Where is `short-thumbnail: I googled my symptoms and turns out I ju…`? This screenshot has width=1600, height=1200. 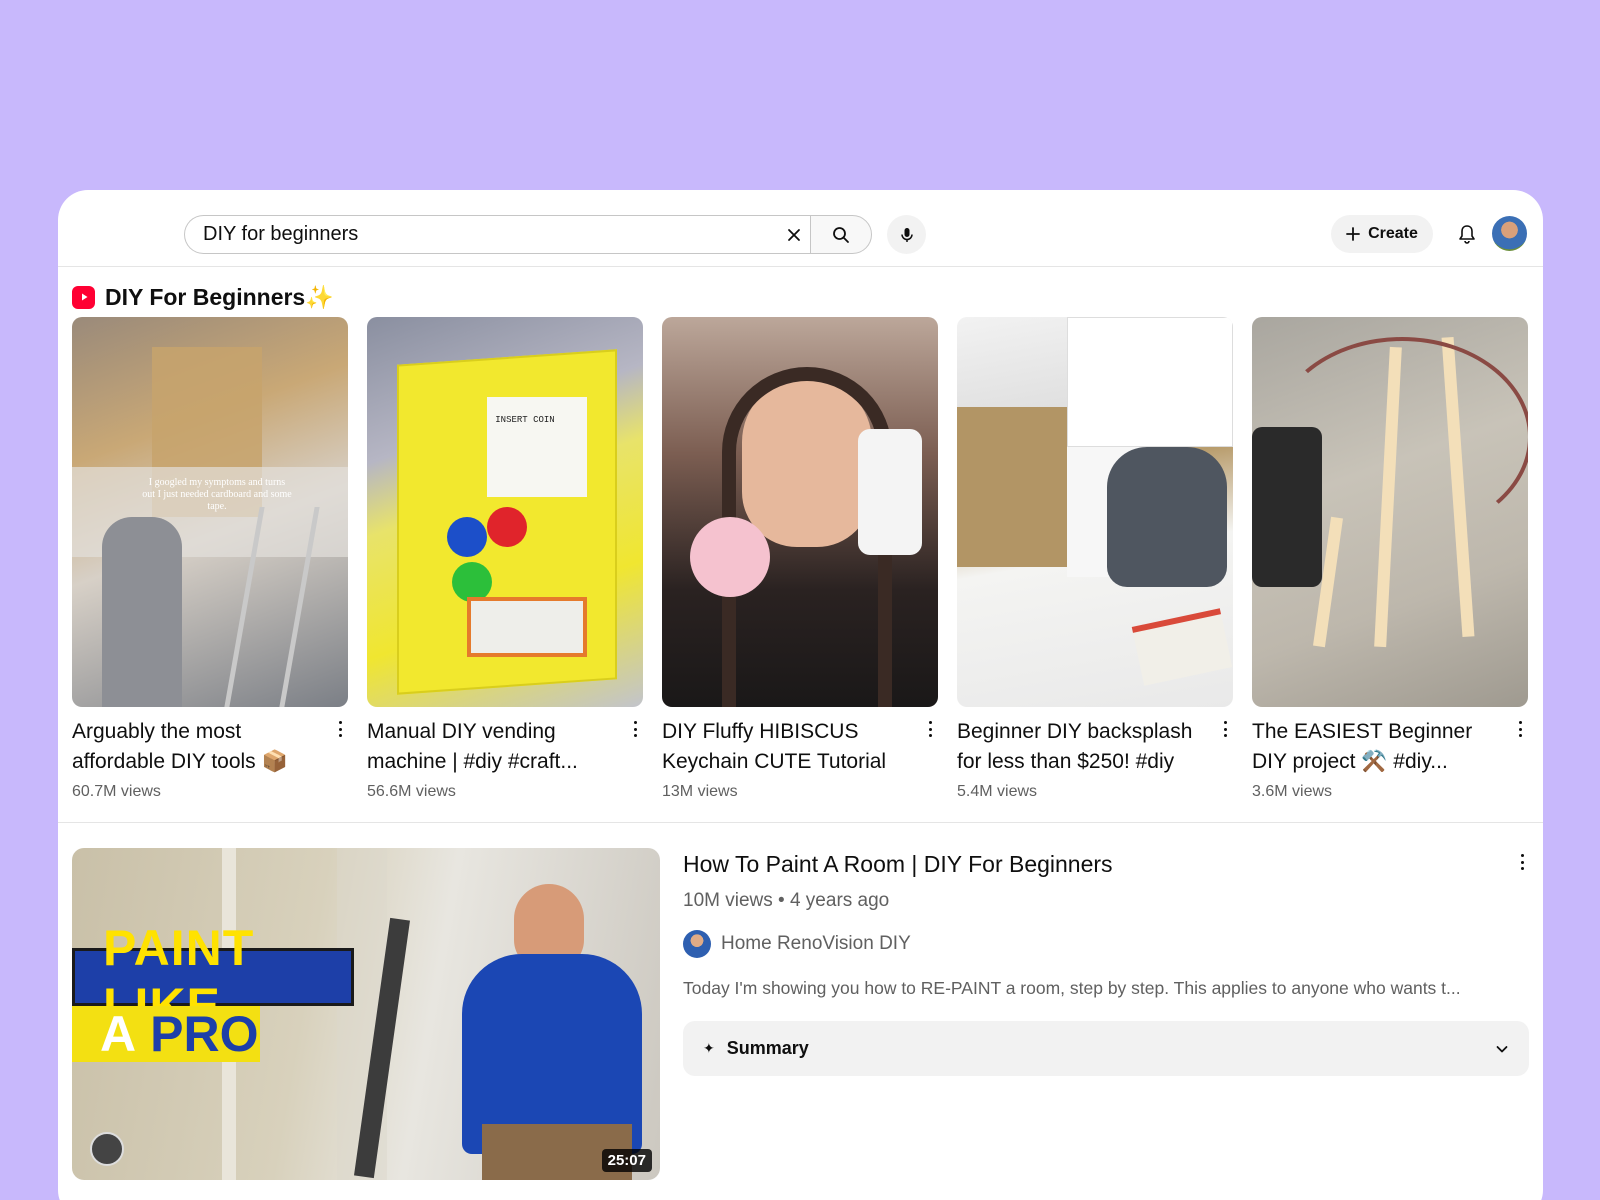
short-thumbnail: I googled my symptoms and turns out I ju… is located at coordinates (210, 512).